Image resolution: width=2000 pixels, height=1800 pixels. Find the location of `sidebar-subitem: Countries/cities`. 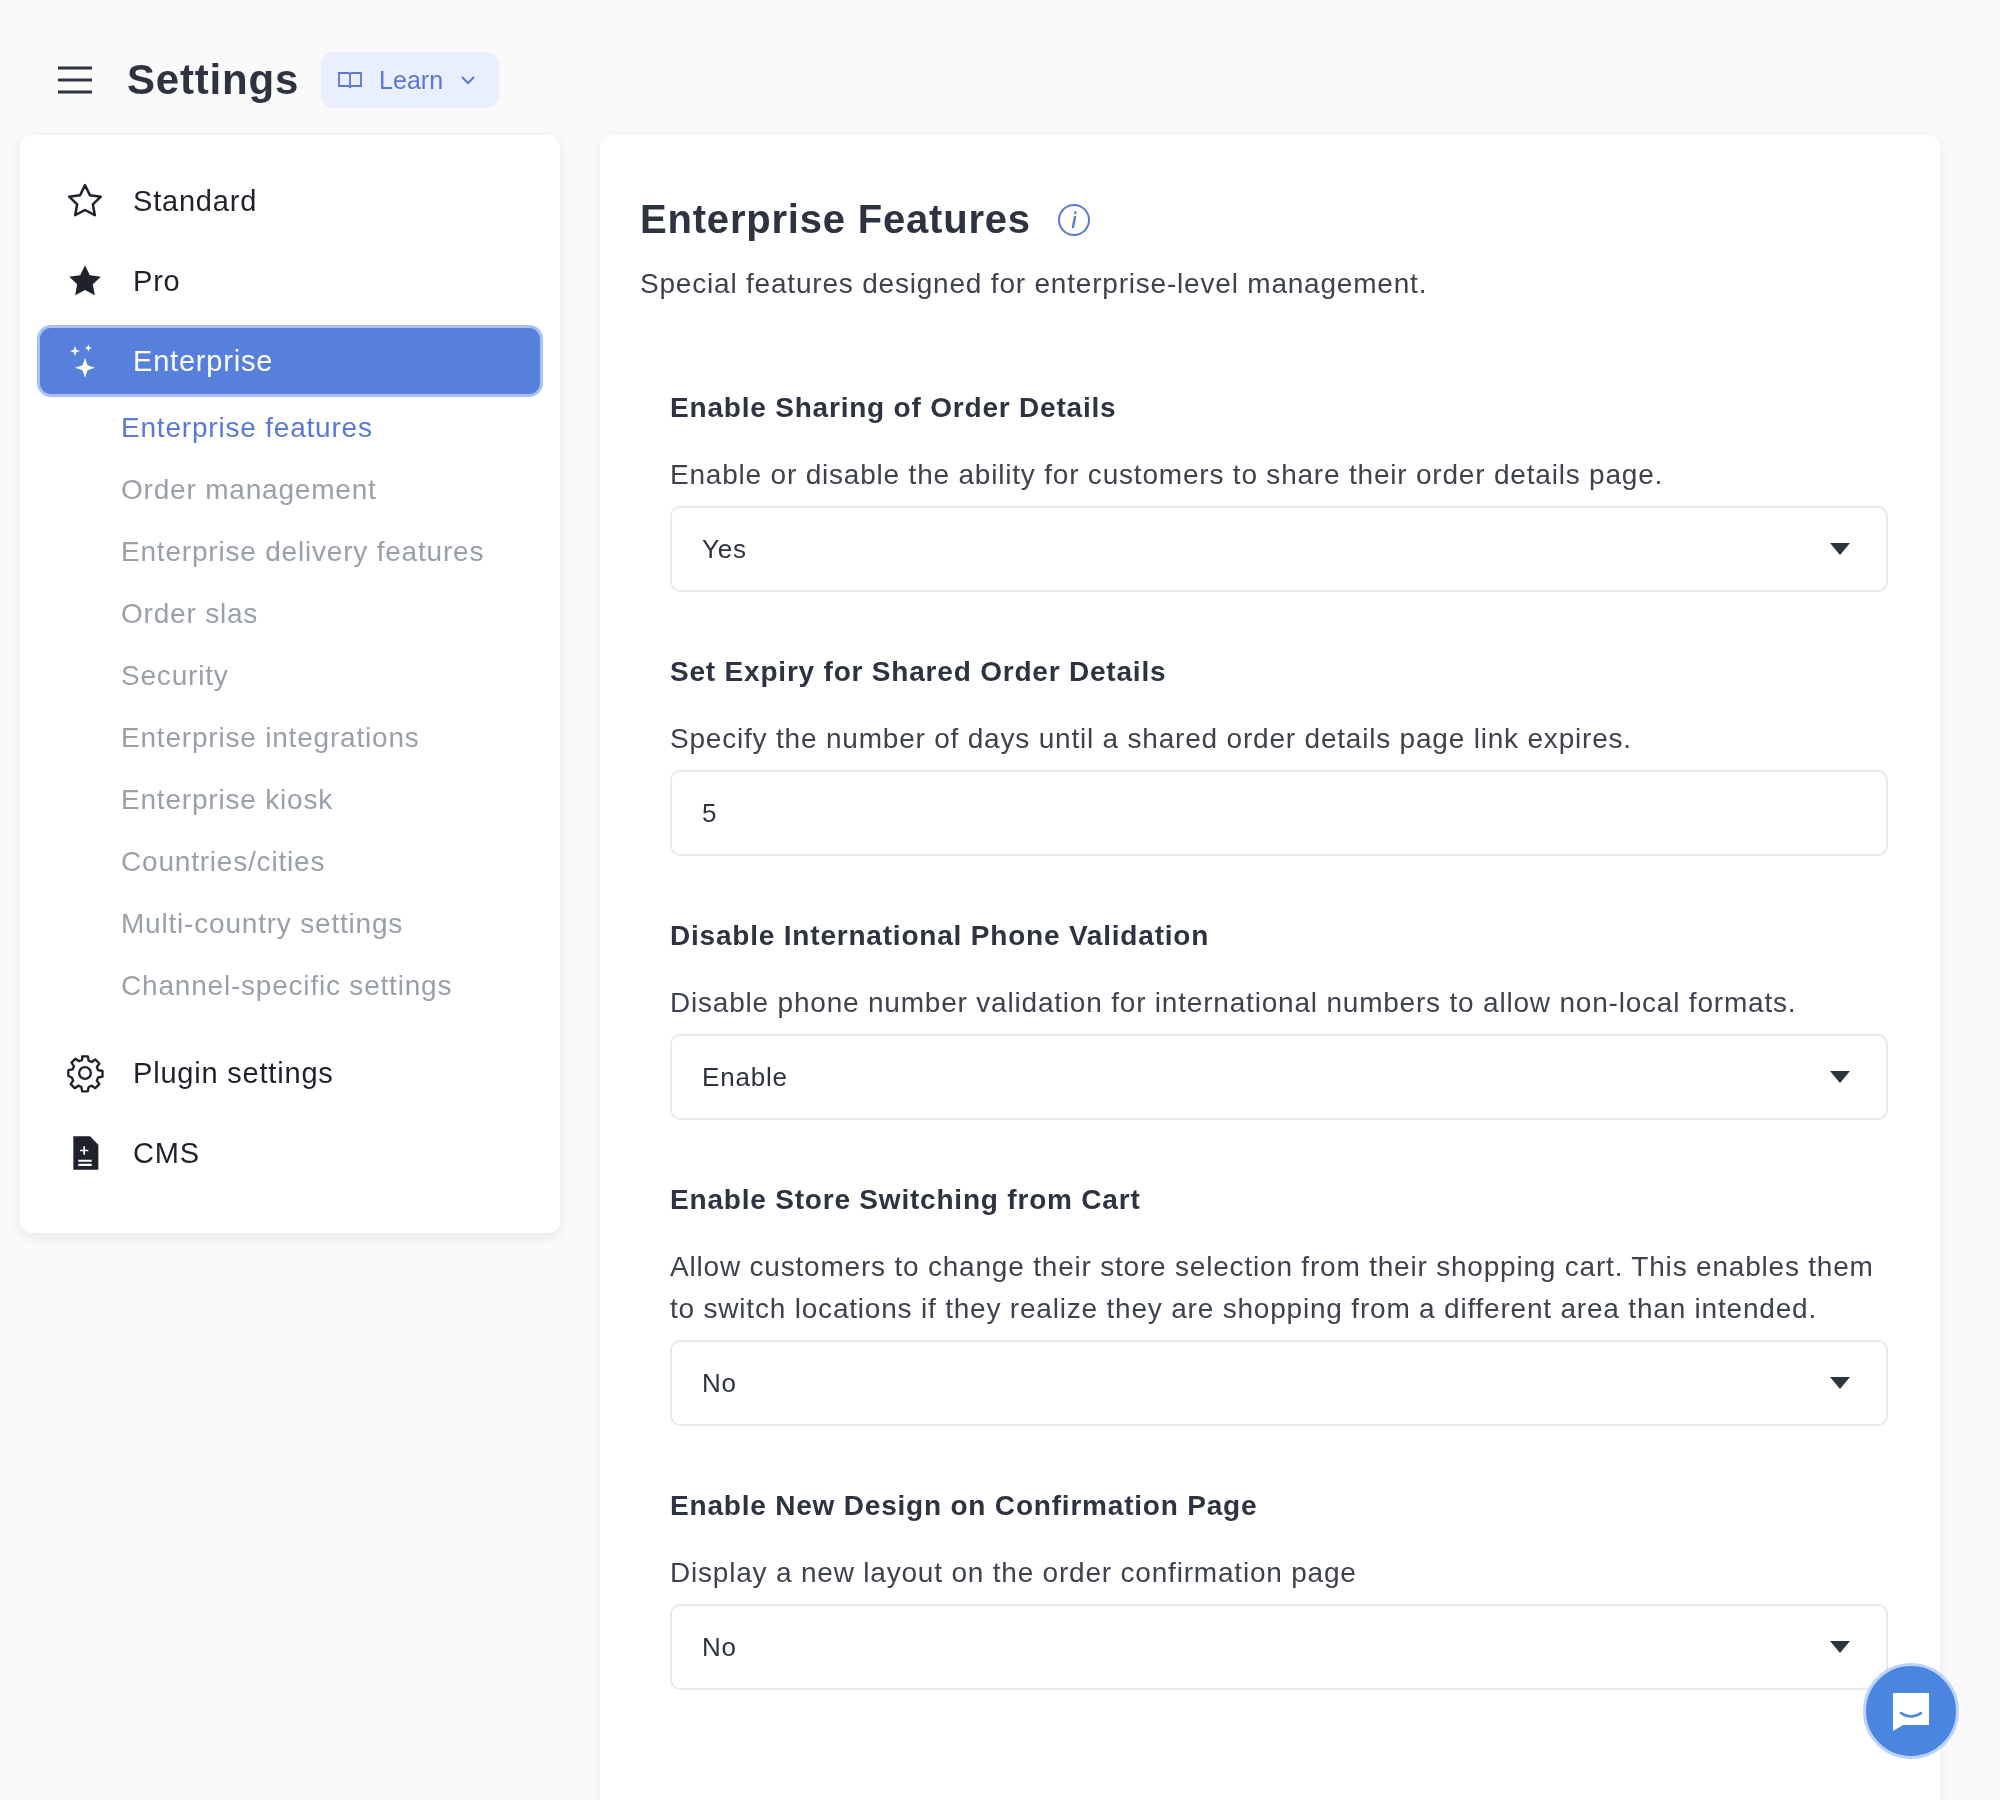

sidebar-subitem: Countries/cities is located at coordinates (332, 862).